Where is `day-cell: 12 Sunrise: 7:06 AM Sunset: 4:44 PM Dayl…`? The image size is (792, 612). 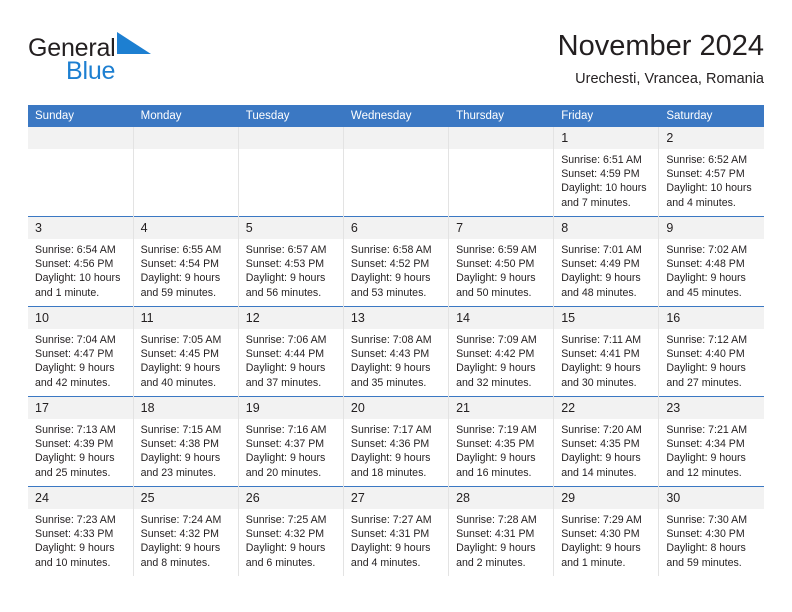
day-cell: 12 Sunrise: 7:06 AM Sunset: 4:44 PM Dayl… is located at coordinates (291, 351).